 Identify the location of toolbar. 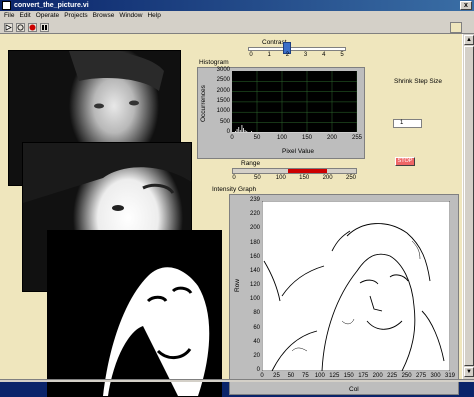
(237, 27).